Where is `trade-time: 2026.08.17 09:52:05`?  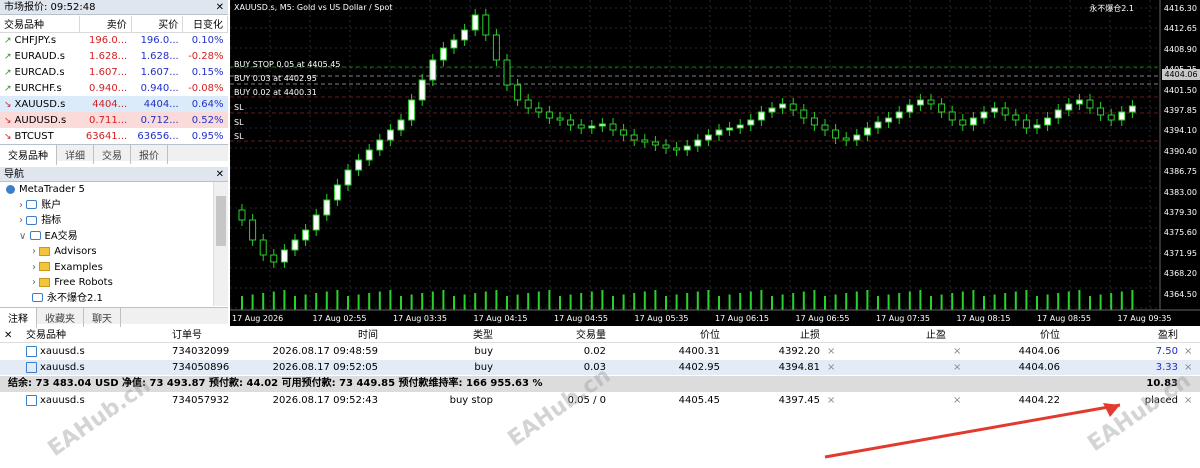
trade-time: 2026.08.17 09:52:05 is located at coordinates (325, 367).